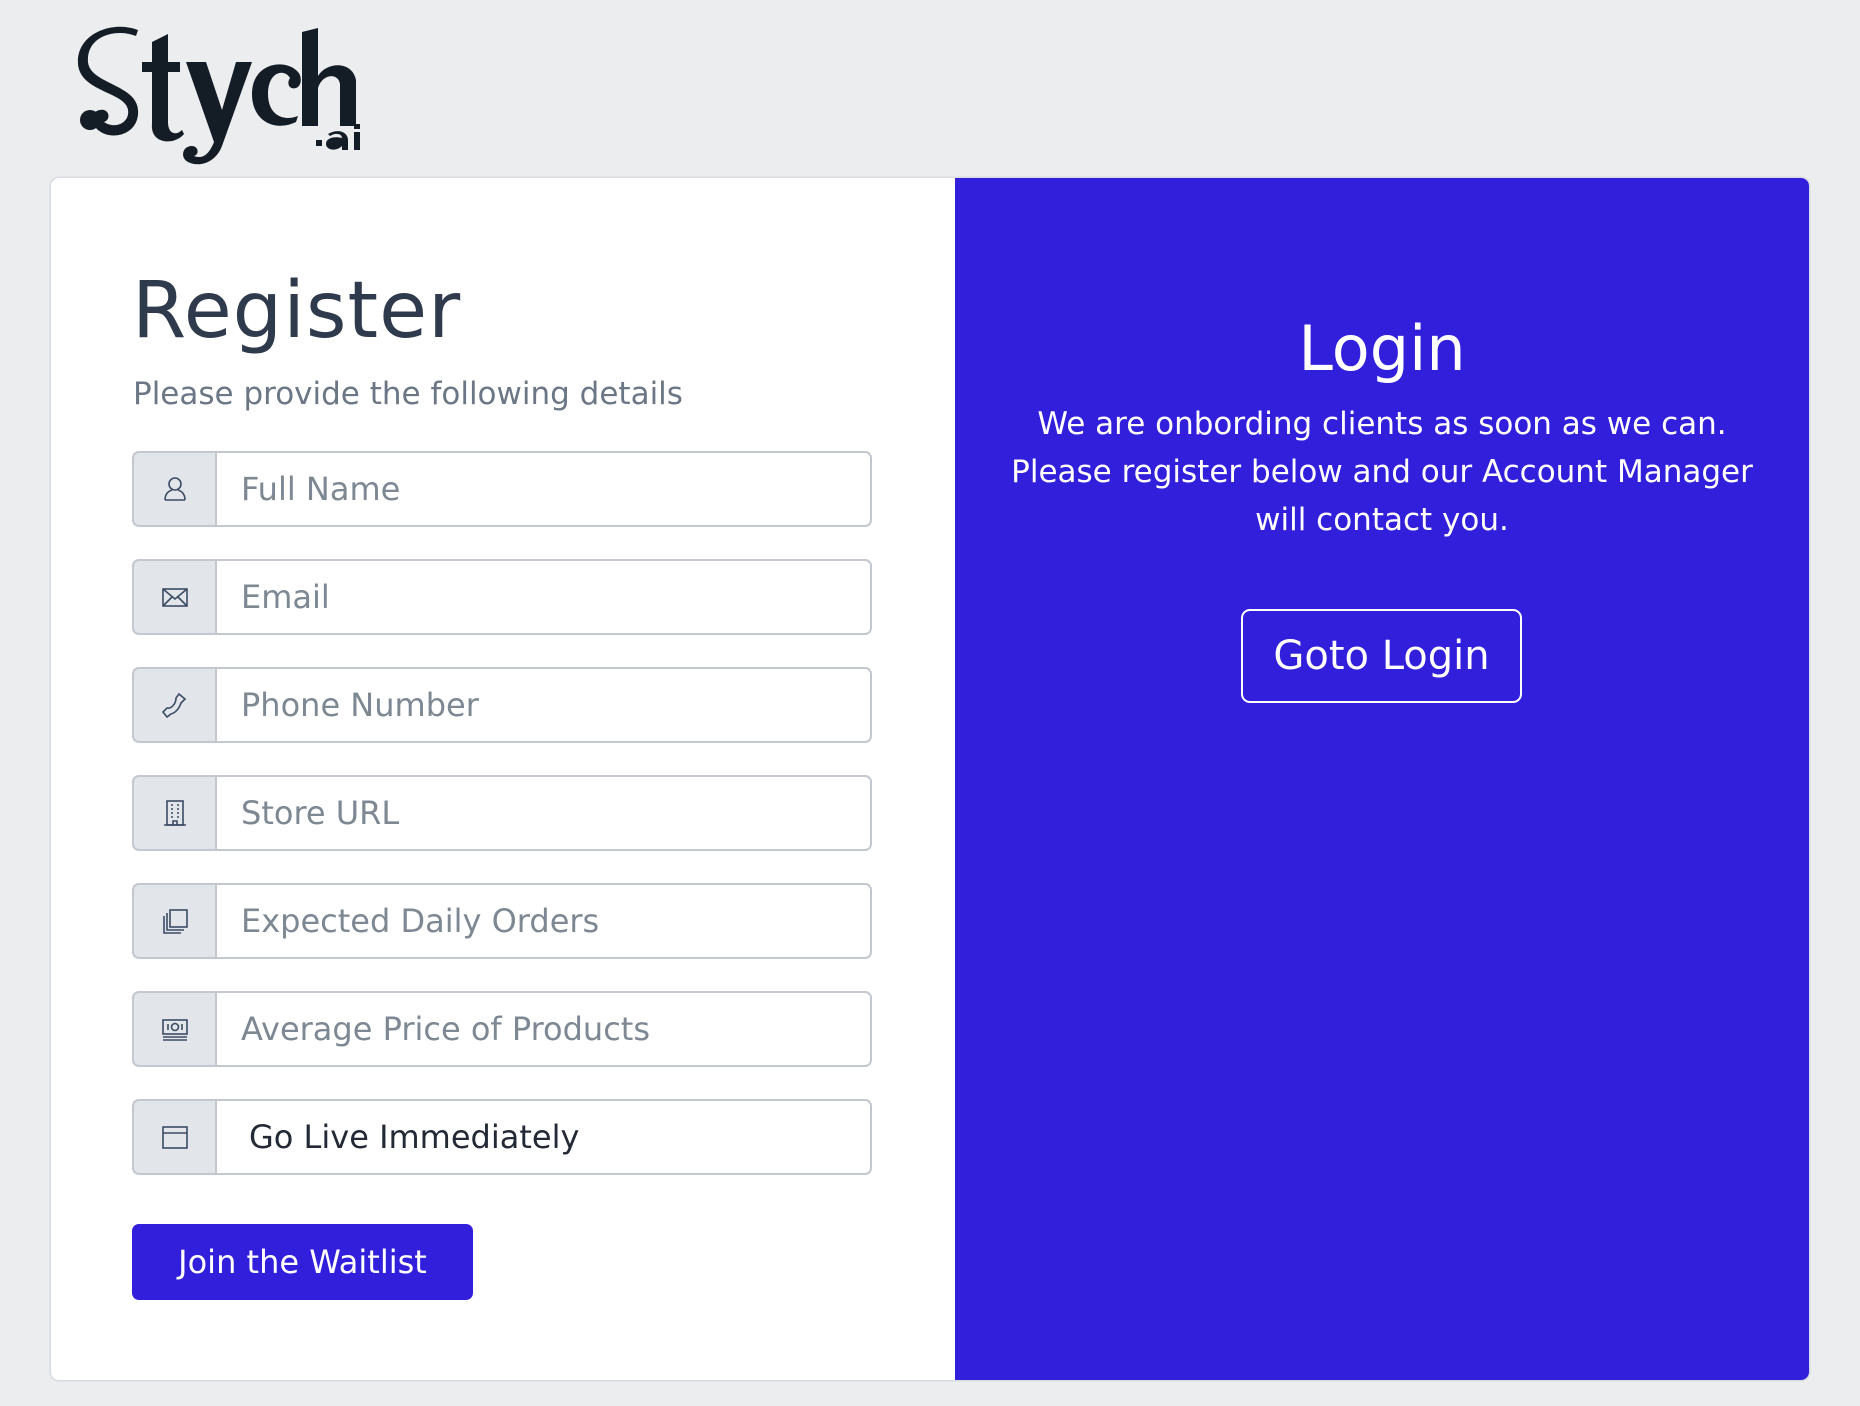  Describe the element at coordinates (173, 705) in the screenshot. I see `phone-icon` at that location.